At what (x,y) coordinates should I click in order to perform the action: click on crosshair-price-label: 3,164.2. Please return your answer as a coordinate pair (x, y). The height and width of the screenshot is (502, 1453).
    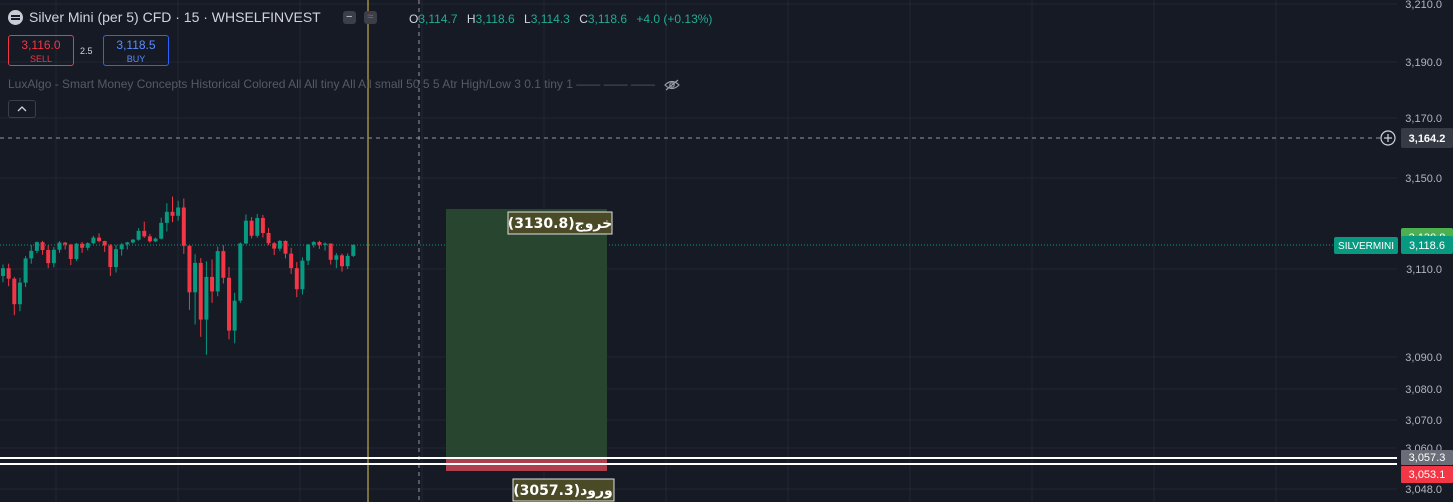
    Looking at the image, I should click on (1427, 139).